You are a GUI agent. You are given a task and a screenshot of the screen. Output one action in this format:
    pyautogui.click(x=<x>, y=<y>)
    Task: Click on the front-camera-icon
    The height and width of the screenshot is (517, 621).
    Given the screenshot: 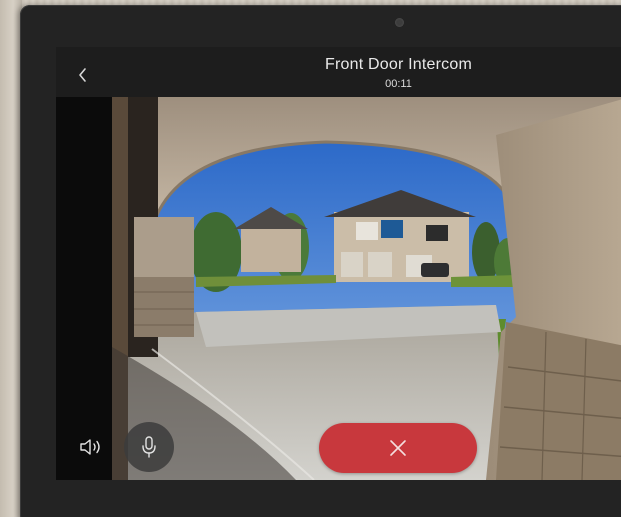 What is the action you would take?
    pyautogui.click(x=399, y=22)
    